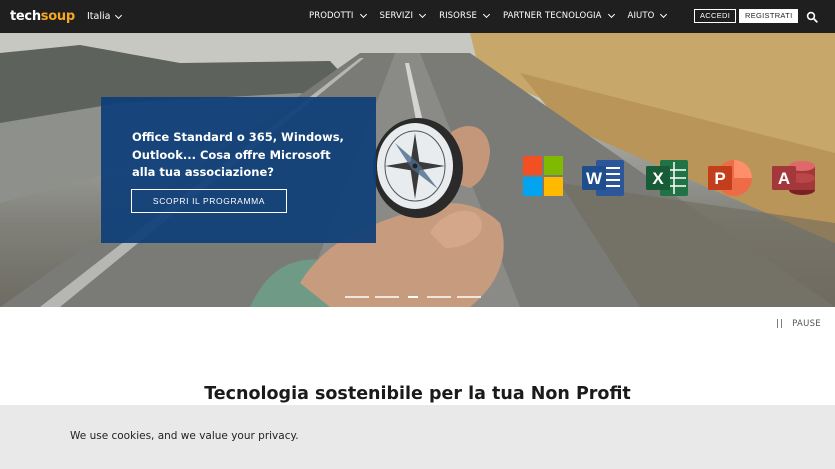 Image resolution: width=835 pixels, height=469 pixels. Describe the element at coordinates (784, 178) in the screenshot. I see `access-letter: A` at that location.